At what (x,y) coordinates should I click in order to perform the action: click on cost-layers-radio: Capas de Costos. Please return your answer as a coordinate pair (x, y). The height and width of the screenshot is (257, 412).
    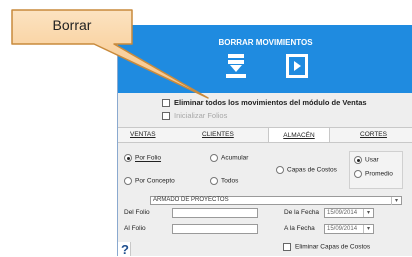
    Looking at the image, I should click on (306, 170).